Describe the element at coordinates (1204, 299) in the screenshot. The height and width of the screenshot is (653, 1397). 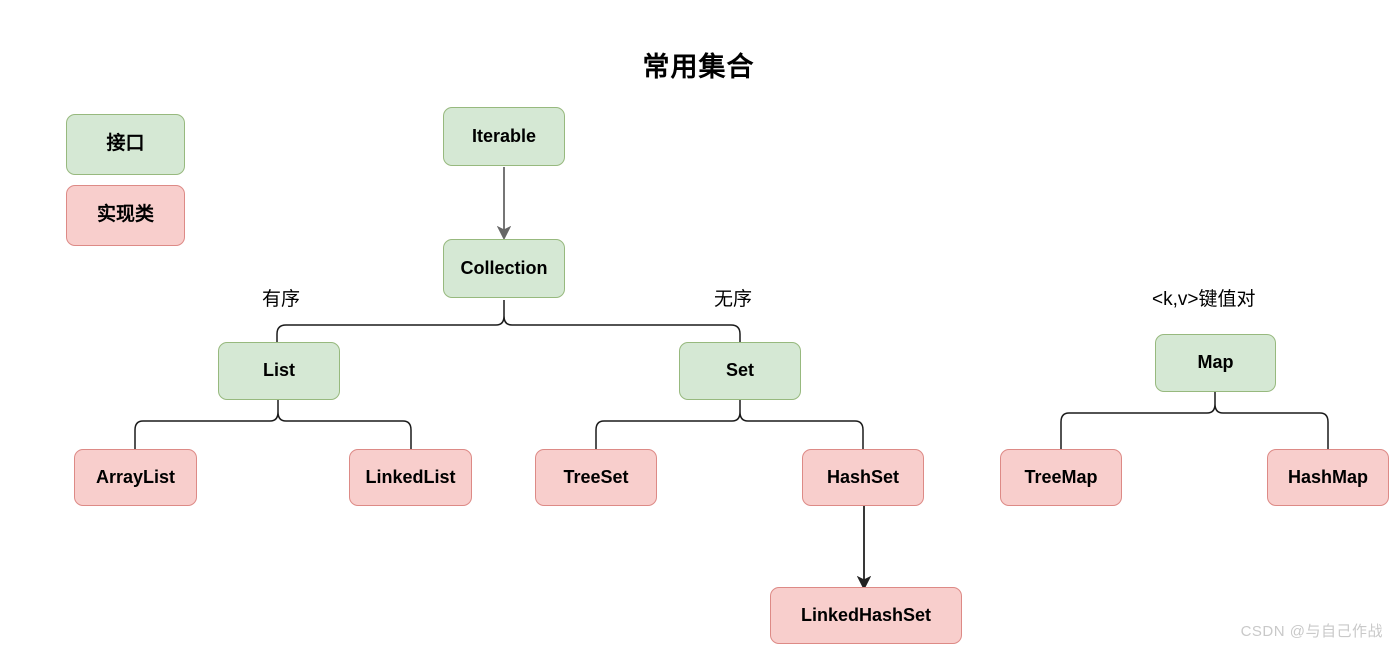
I see `edge-label-keyvalue: <k,v>键值对` at that location.